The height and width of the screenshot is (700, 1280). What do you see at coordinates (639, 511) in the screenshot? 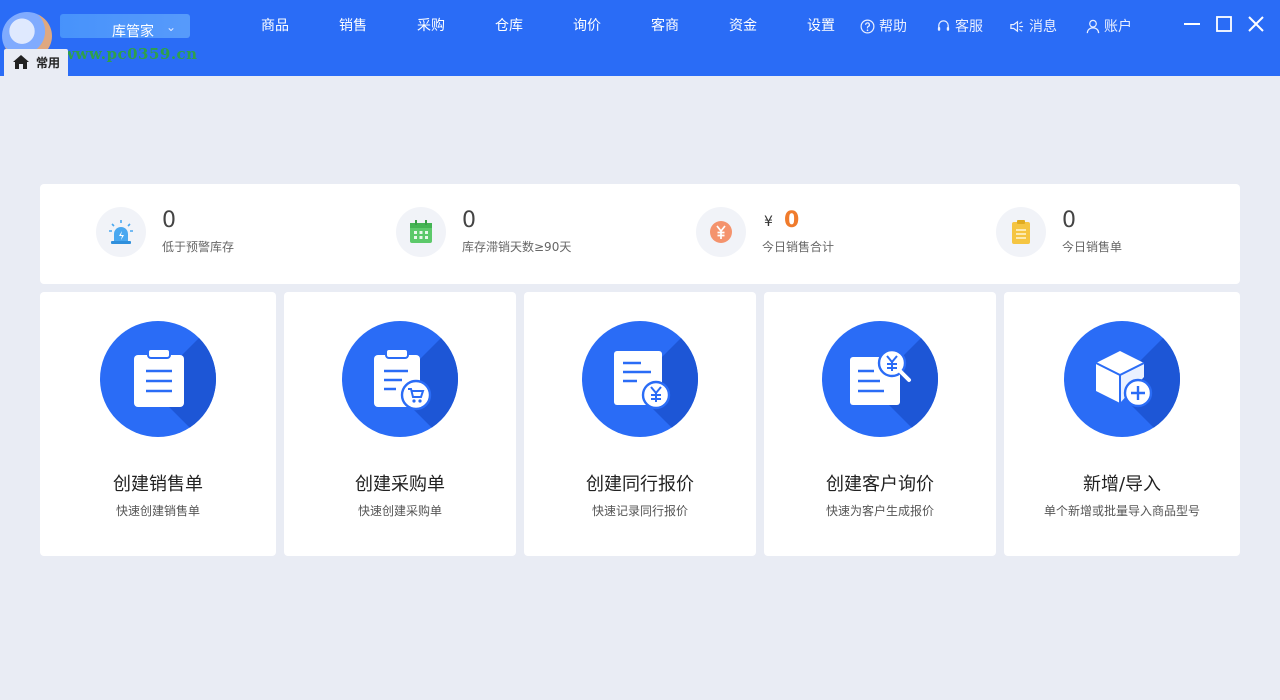
I see `card-subtitle: 快速记录同行报价` at bounding box center [639, 511].